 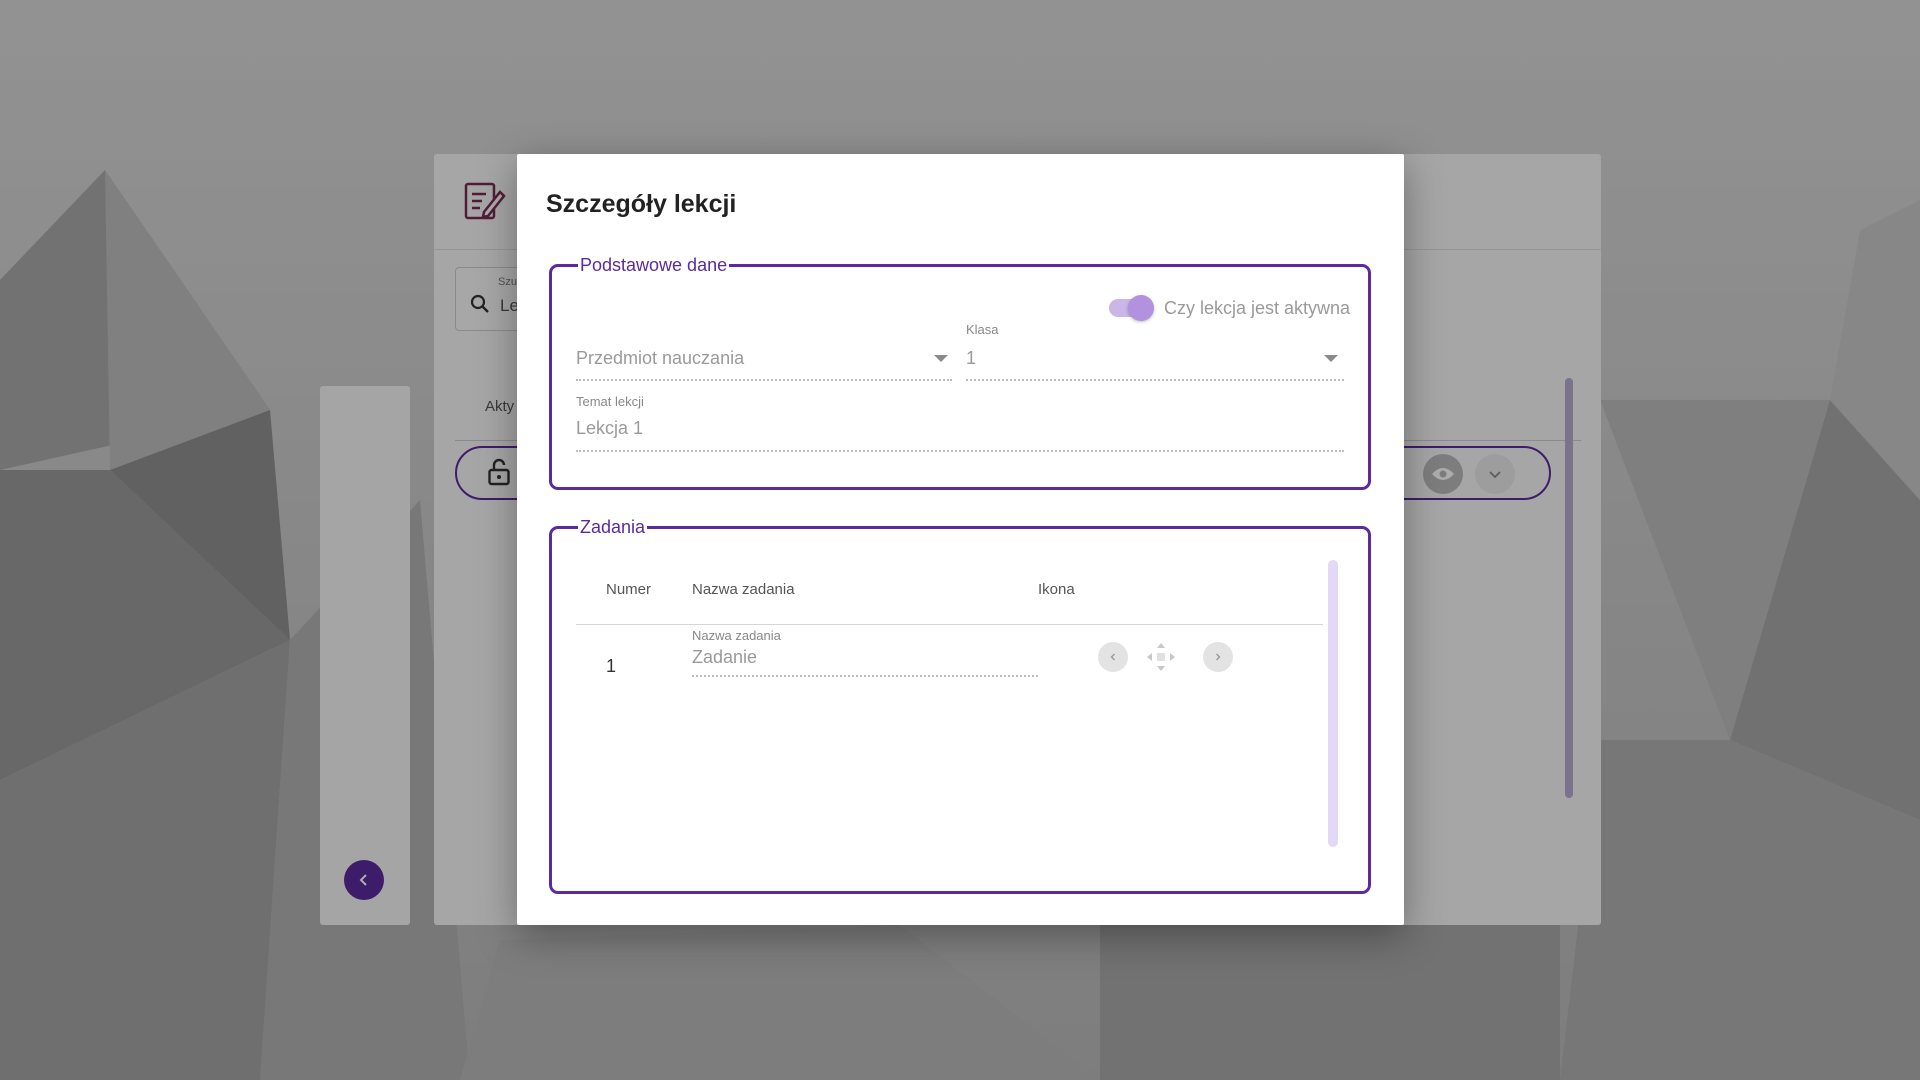 What do you see at coordinates (660, 358) in the screenshot?
I see `subject-placeholder: Przedmiot nauczania` at bounding box center [660, 358].